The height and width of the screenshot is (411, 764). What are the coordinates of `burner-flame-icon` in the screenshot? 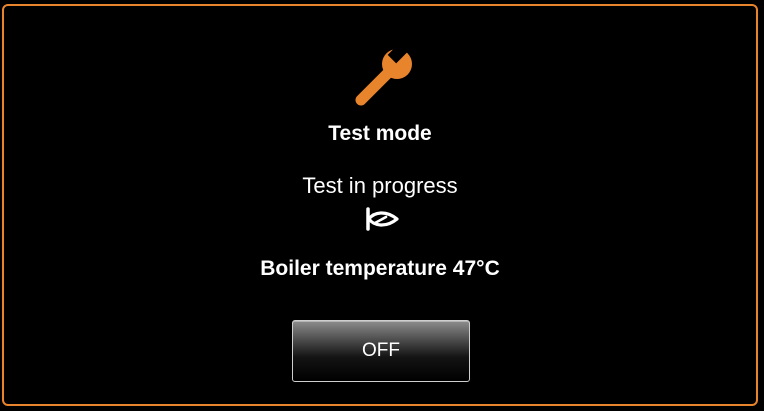 It's located at (382, 219).